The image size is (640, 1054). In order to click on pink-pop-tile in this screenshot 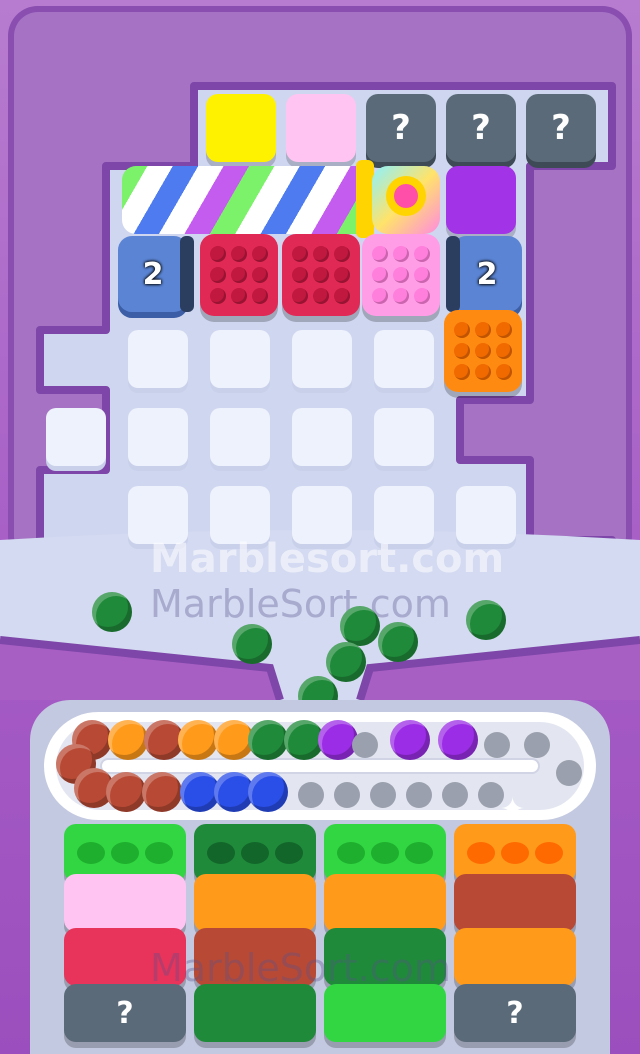, I will do `click(401, 275)`.